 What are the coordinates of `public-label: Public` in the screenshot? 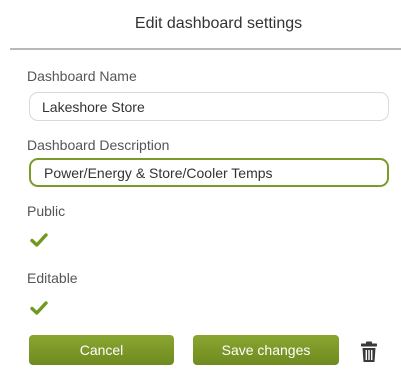 It's located at (46, 211).